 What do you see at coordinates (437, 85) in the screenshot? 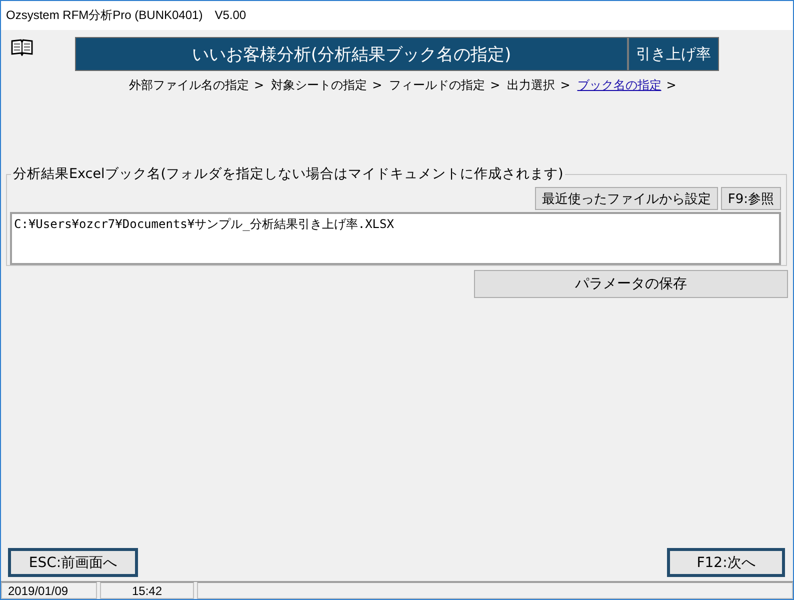
I see `breadcrumb-step: フィールドの指定` at bounding box center [437, 85].